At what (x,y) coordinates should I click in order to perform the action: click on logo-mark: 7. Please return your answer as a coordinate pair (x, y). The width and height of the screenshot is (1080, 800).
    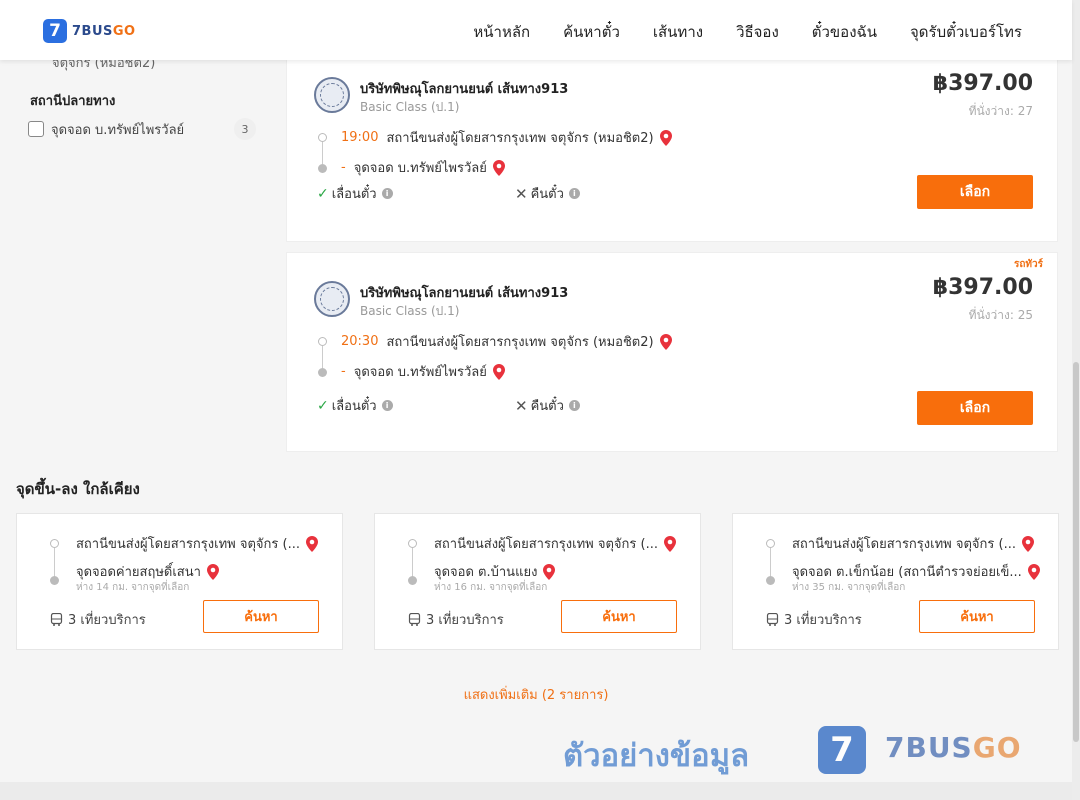
    Looking at the image, I should click on (55, 31).